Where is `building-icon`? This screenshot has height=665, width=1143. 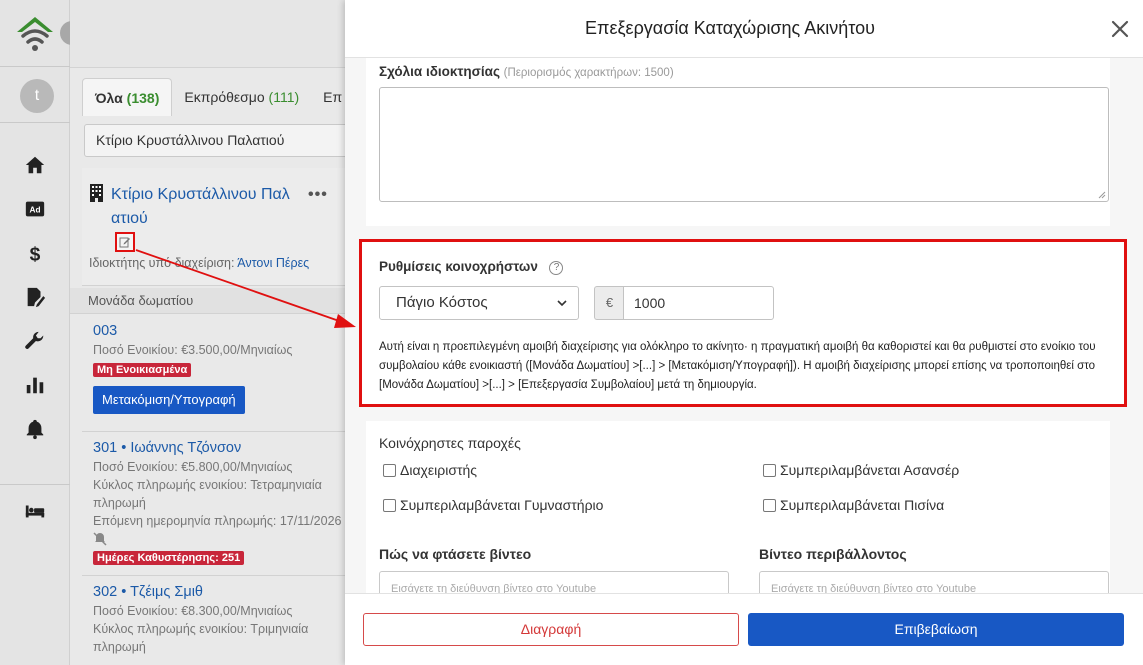
building-icon is located at coordinates (96, 193).